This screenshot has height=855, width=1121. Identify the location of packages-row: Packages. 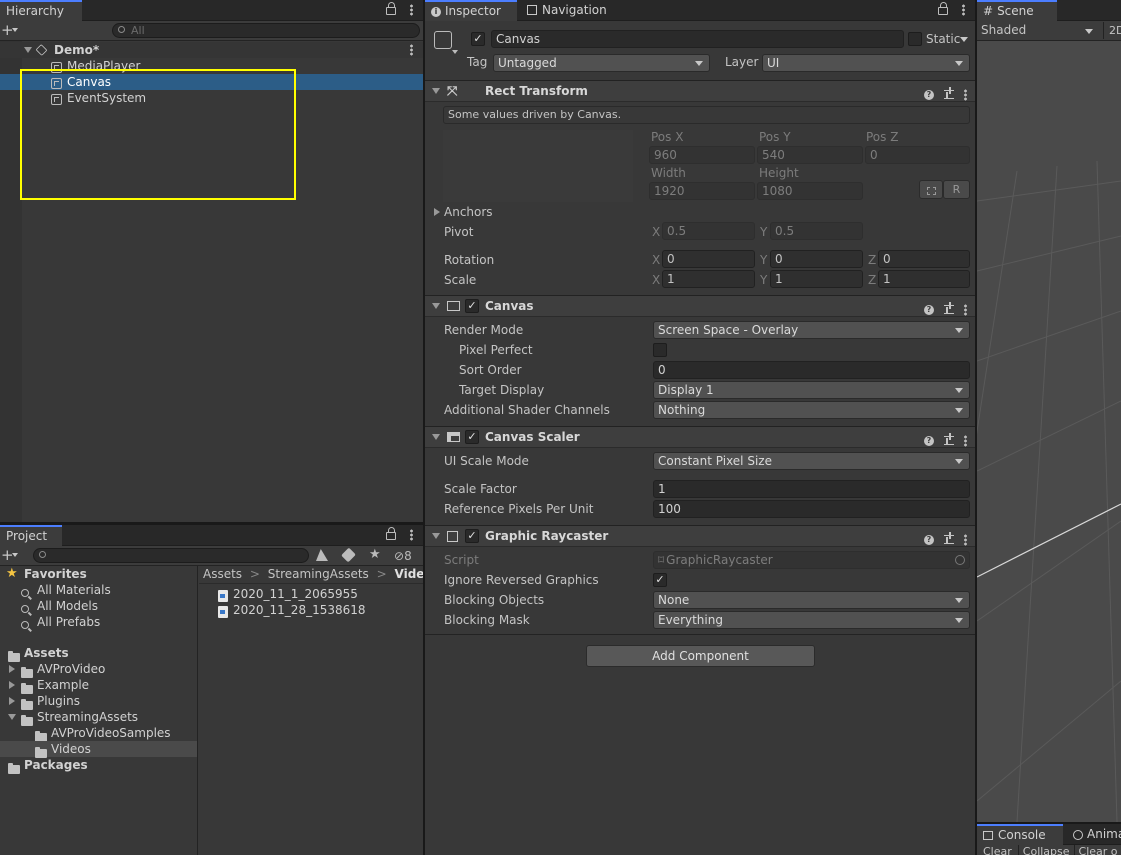
(98, 765).